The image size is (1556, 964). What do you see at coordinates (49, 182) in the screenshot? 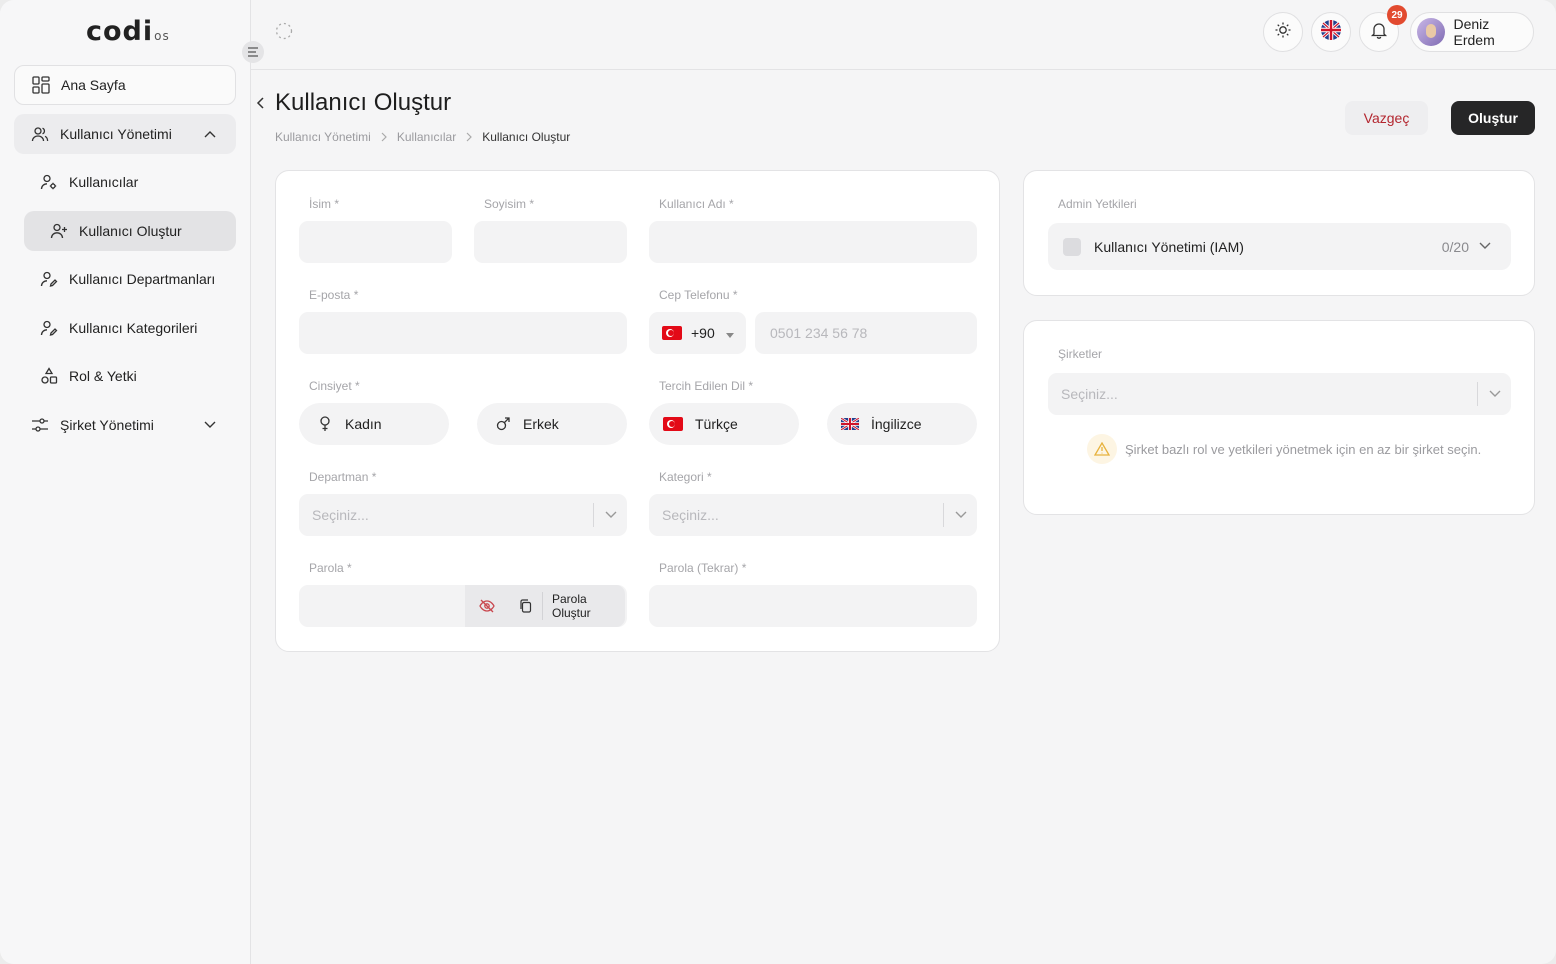
I see `user-settings-icon` at bounding box center [49, 182].